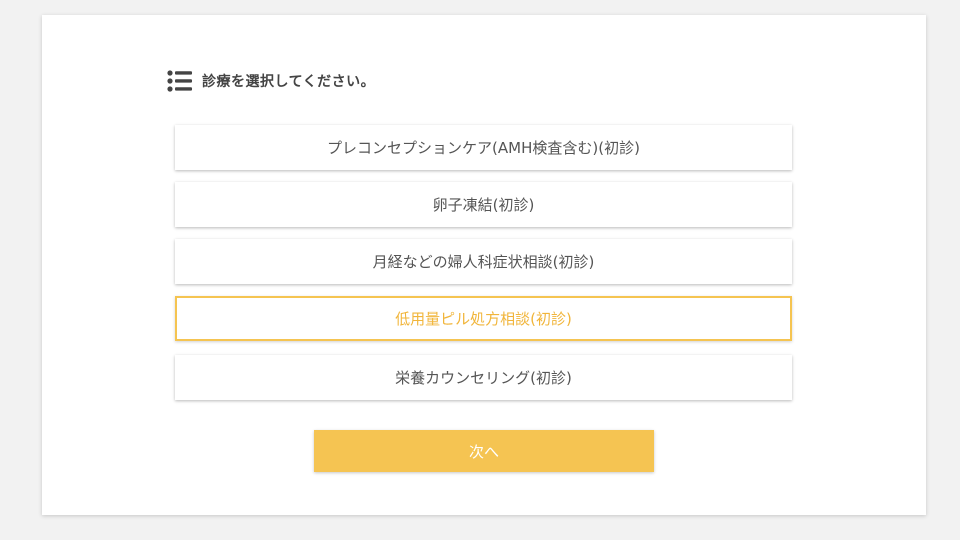 This screenshot has width=960, height=540. I want to click on option-label: 月経などの婦人科症状相談(初診), so click(483, 262).